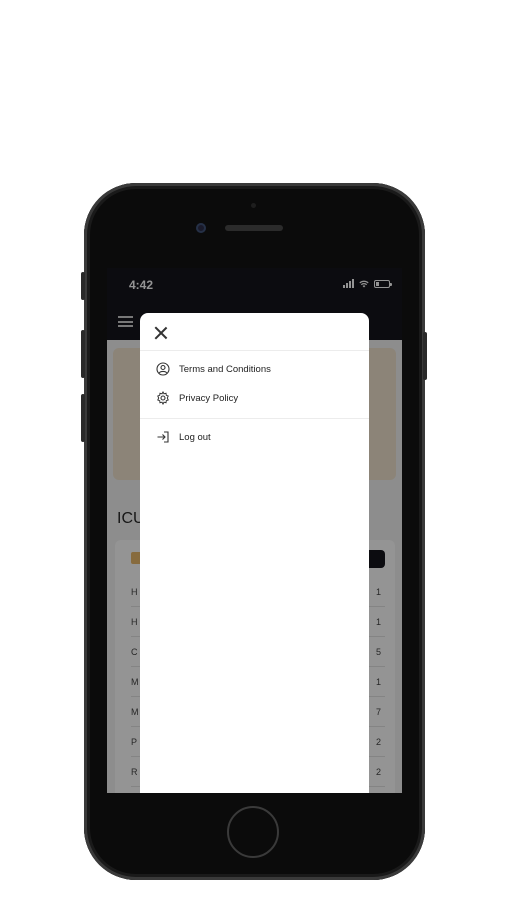  Describe the element at coordinates (225, 369) in the screenshot. I see `menu-item-label: Terms and Conditions` at that location.